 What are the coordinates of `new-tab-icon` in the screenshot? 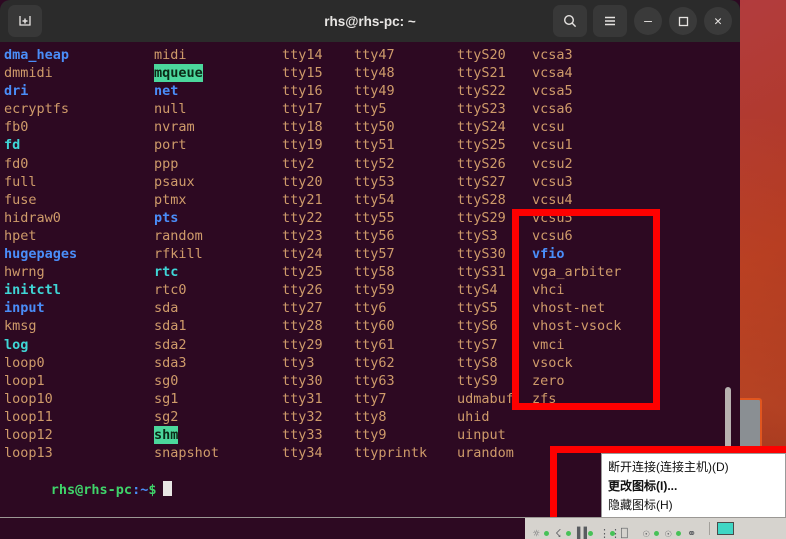 It's located at (25, 21).